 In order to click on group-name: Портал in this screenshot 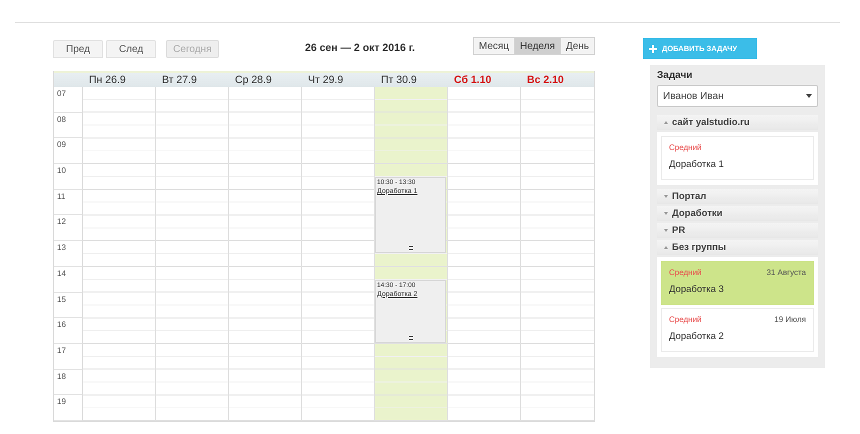, I will do `click(689, 196)`.